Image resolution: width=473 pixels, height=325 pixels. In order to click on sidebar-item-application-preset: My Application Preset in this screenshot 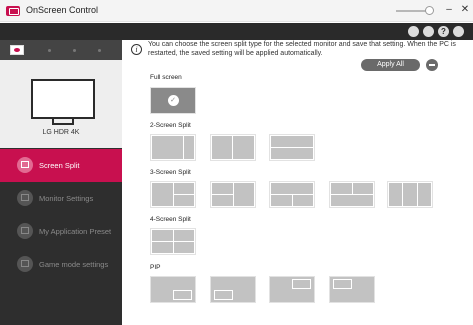, I will do `click(61, 231)`.